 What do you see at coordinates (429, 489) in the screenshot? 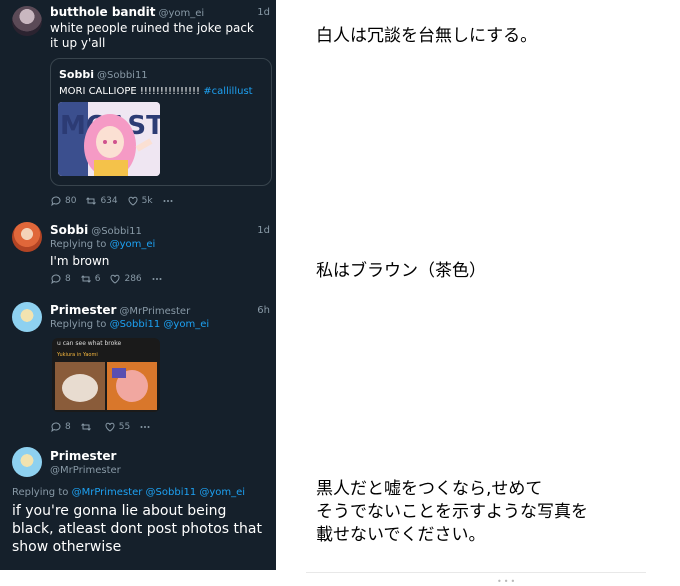
I see `translation-3a: 黒人だと嘘をつくなら,せめて` at bounding box center [429, 489].